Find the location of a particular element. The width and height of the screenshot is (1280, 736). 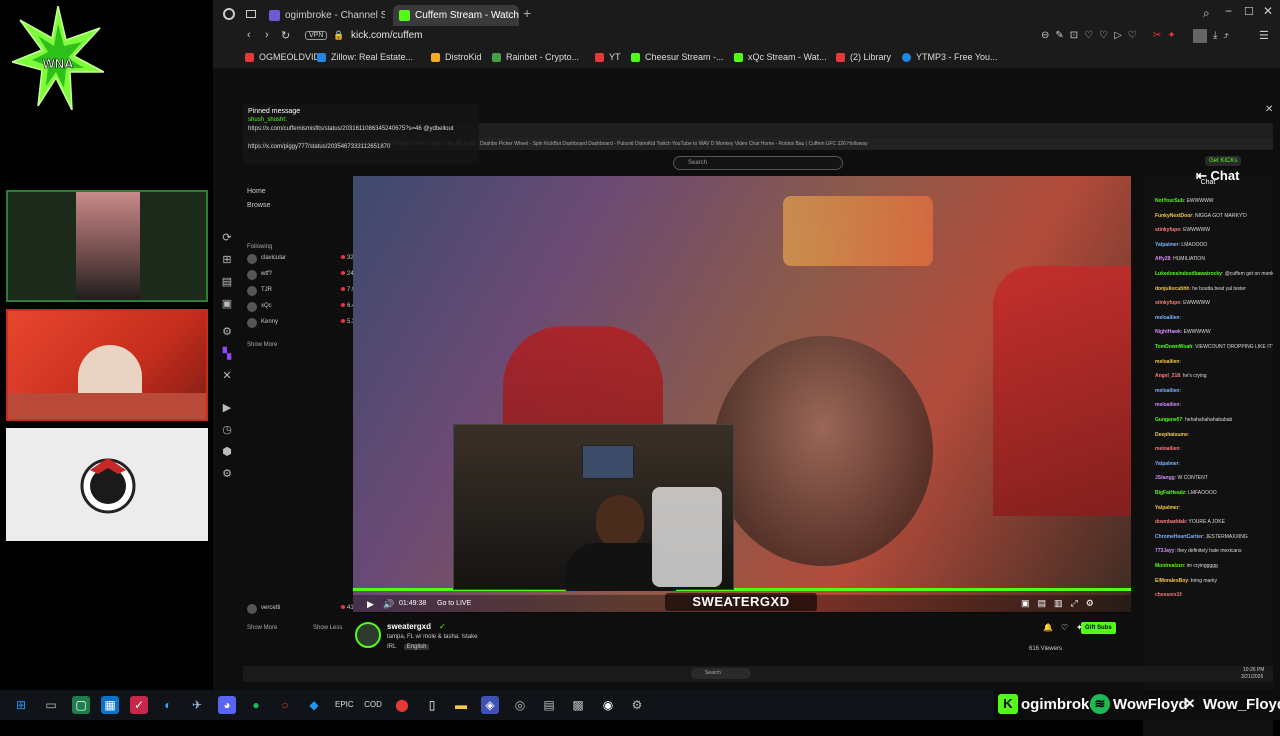

spotify-icon: ● is located at coordinates (256, 705).